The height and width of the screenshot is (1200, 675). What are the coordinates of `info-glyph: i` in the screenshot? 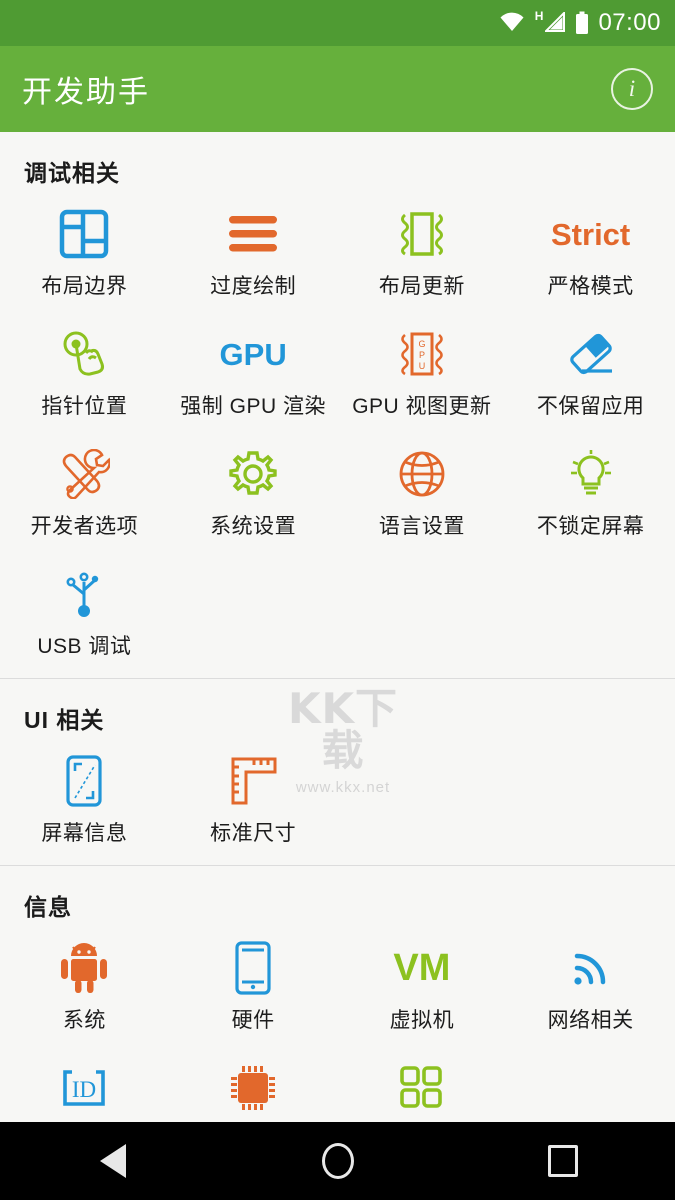 It's located at (632, 88).